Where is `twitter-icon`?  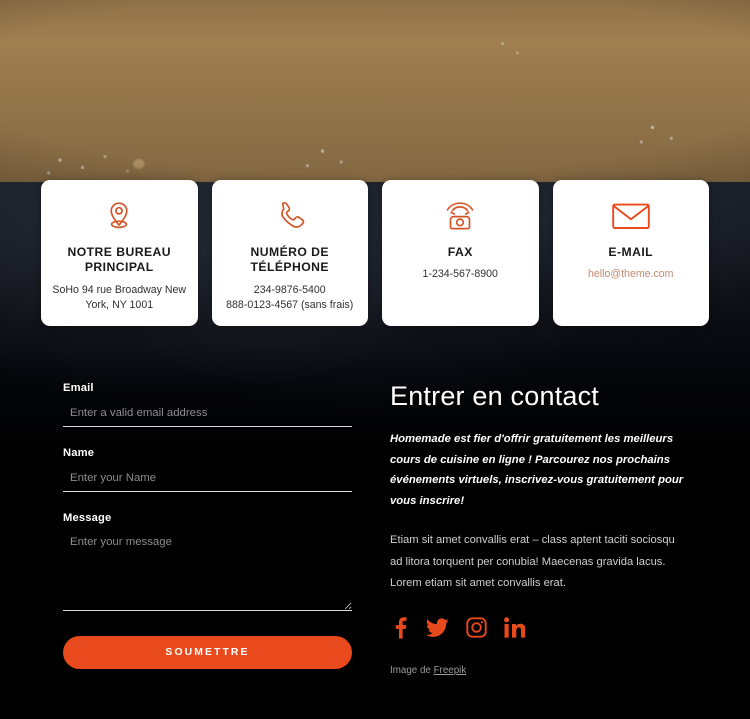 twitter-icon is located at coordinates (437, 628).